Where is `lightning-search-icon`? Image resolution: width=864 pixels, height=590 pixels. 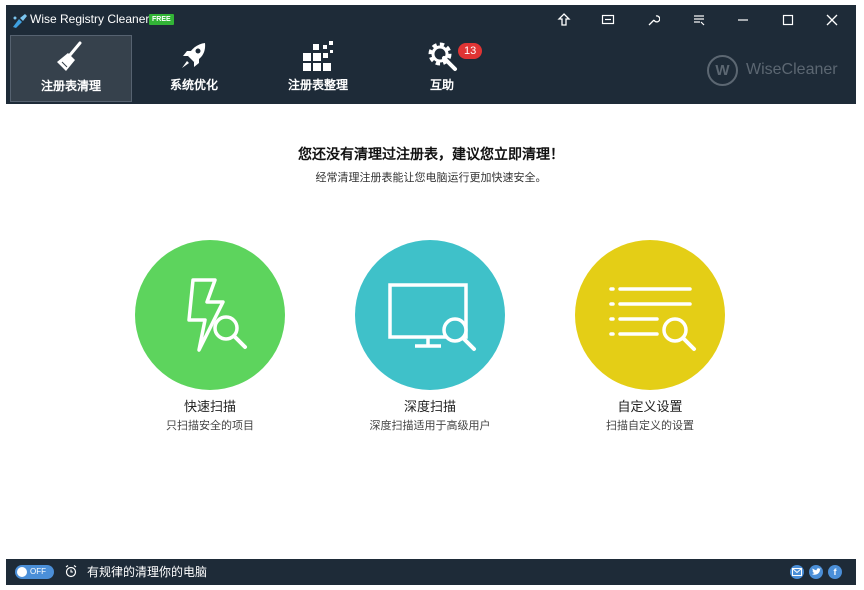 lightning-search-icon is located at coordinates (217, 315).